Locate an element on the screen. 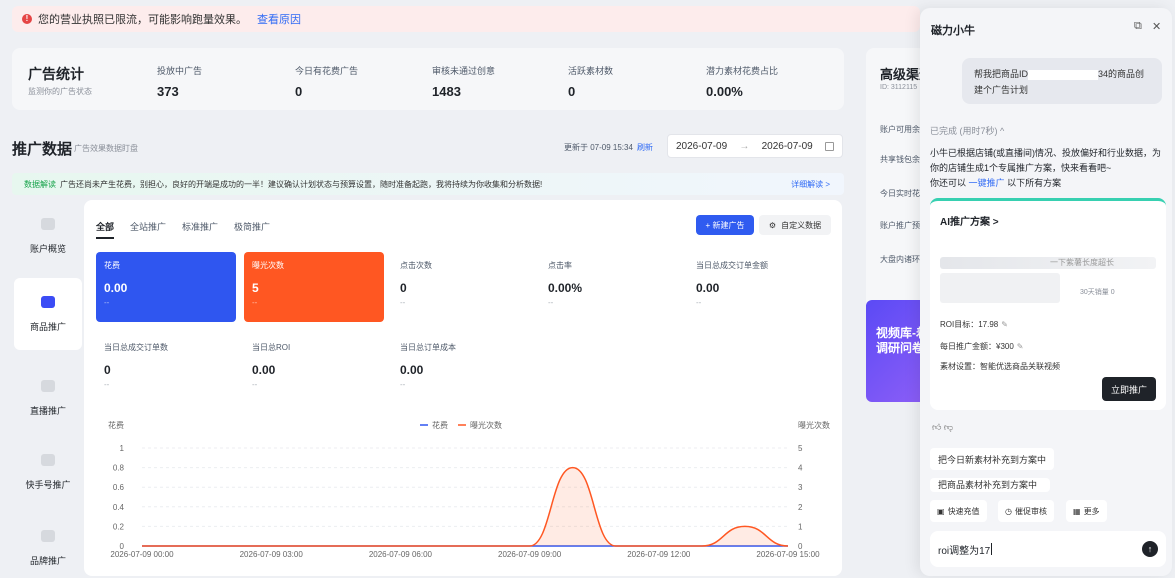  more-button: ▦ 更多 is located at coordinates (1086, 511).